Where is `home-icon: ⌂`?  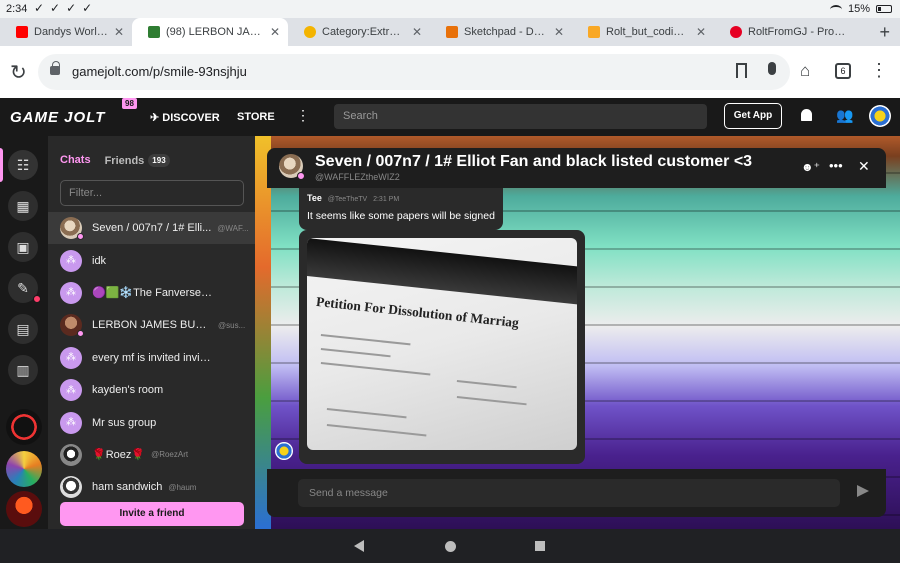 home-icon: ⌂ is located at coordinates (805, 71).